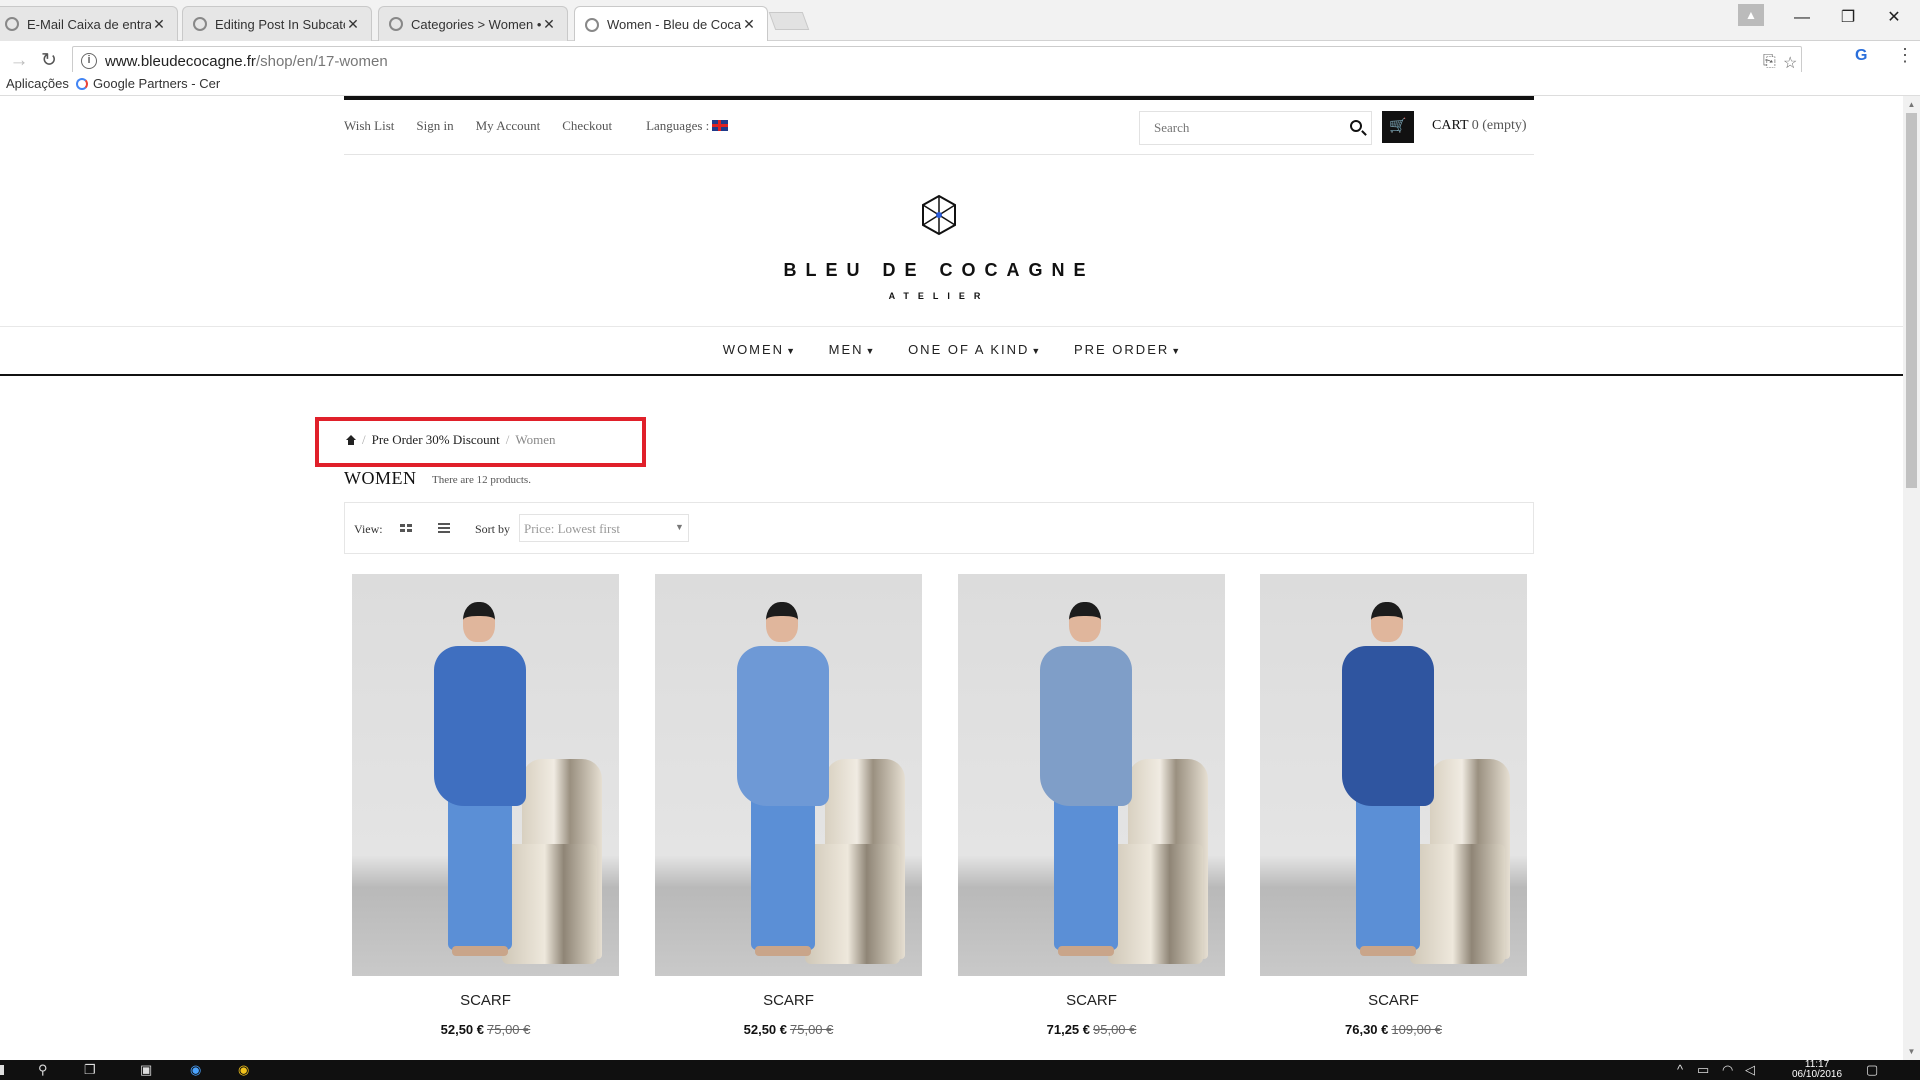  I want to click on user-profile-icon: ▲, so click(1751, 15).